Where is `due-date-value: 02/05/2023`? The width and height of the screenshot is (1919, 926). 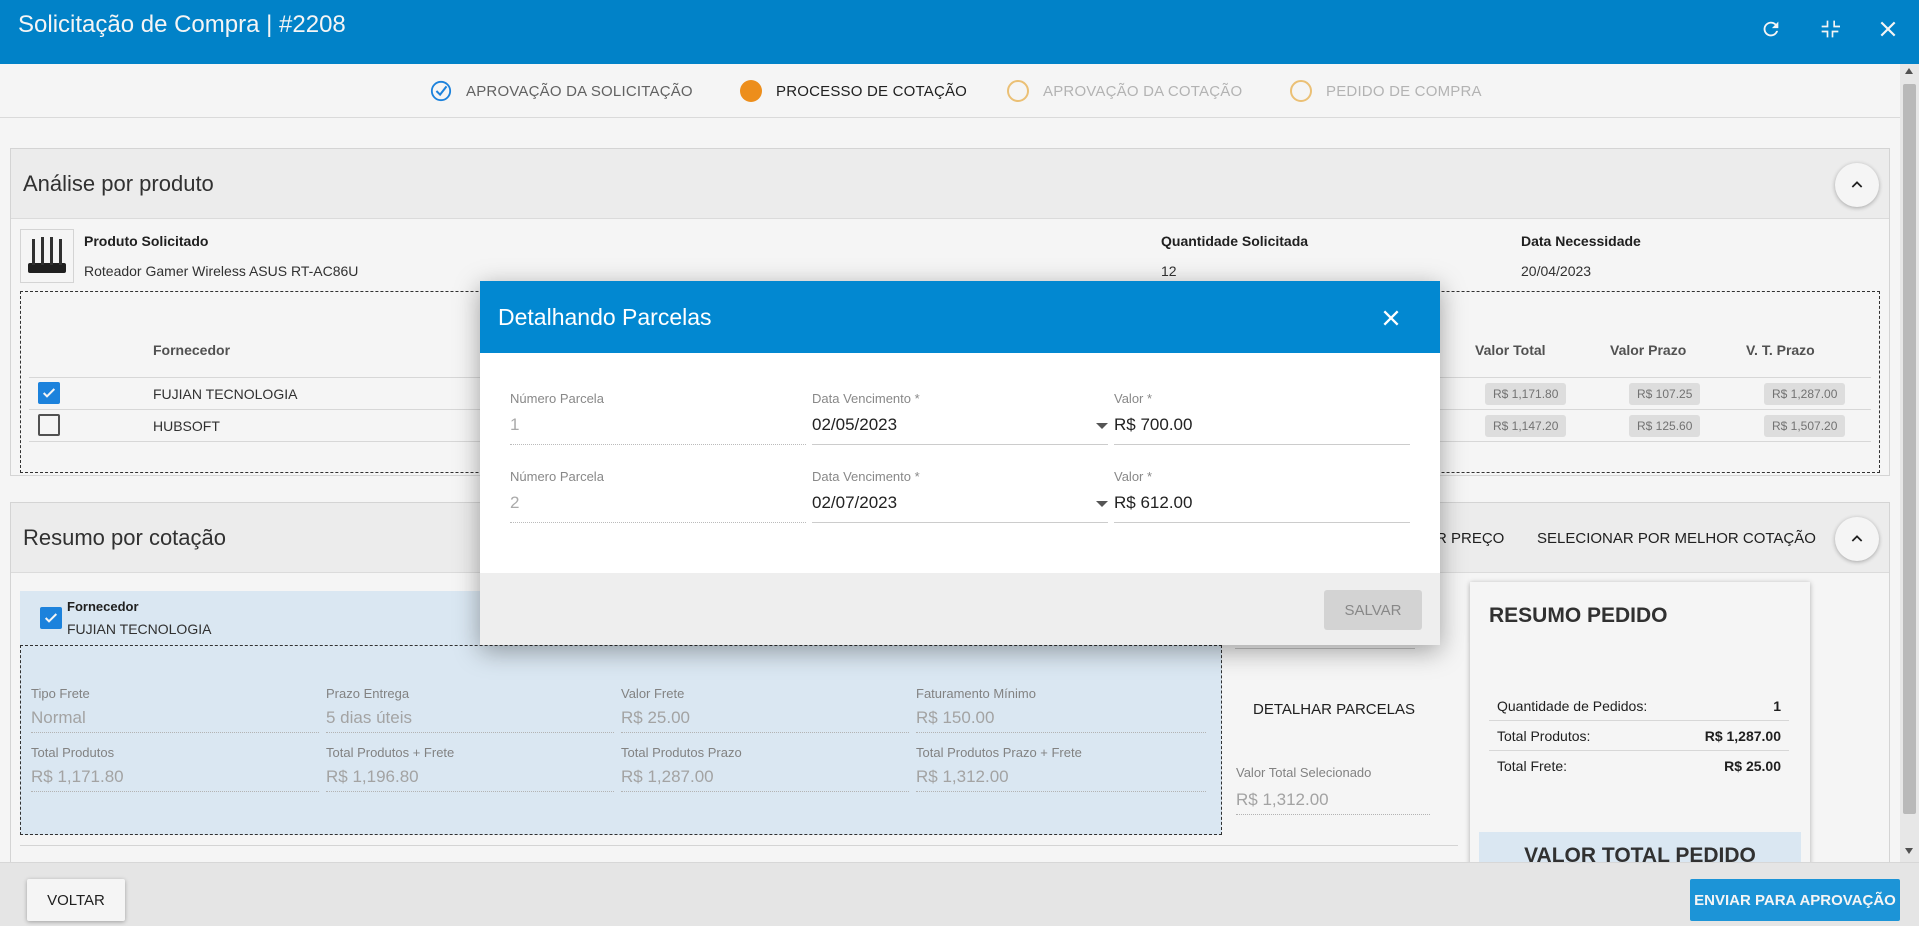 due-date-value: 02/05/2023 is located at coordinates (855, 424).